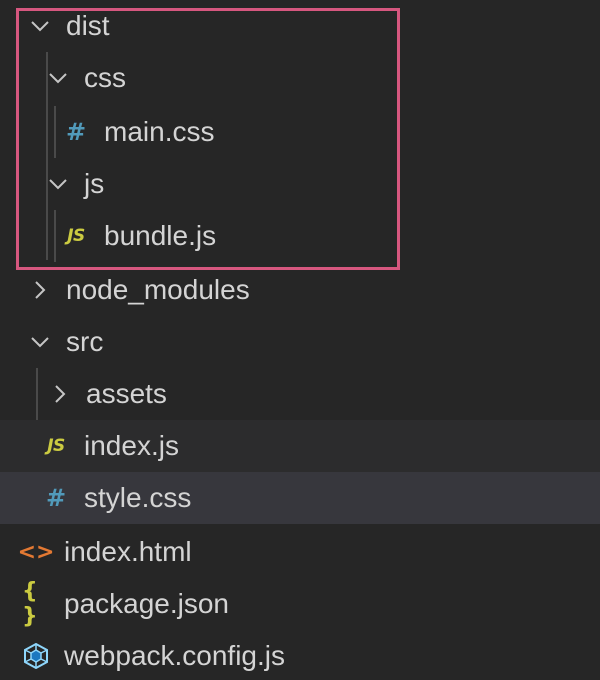  What do you see at coordinates (175, 655) in the screenshot?
I see `tree-item-label: webpack.config.js` at bounding box center [175, 655].